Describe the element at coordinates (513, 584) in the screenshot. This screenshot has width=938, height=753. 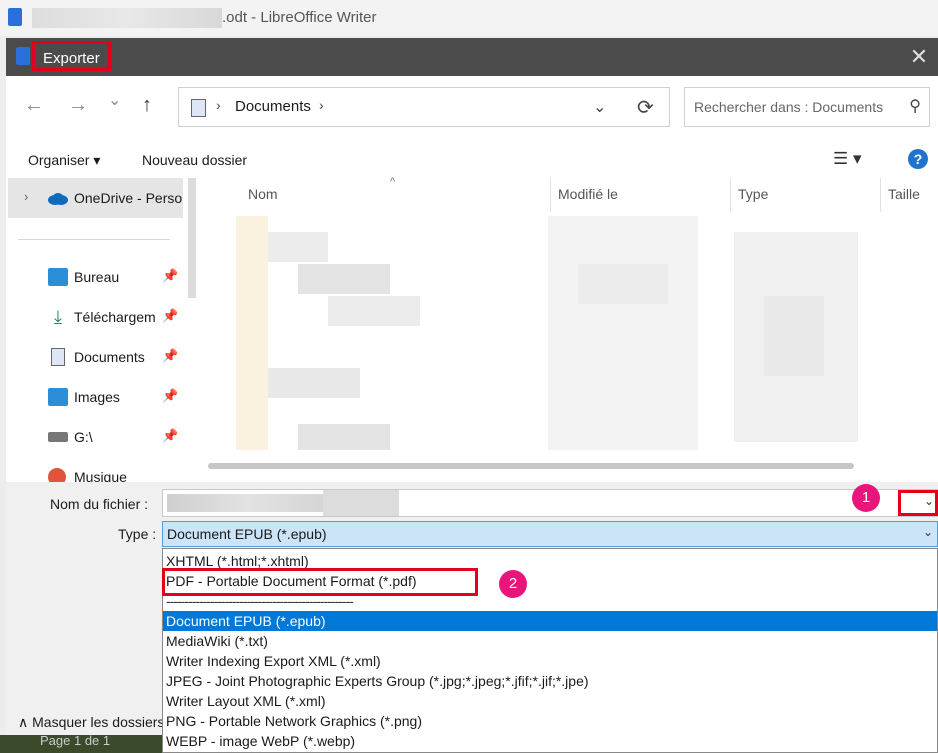
I see `annotation-badge-2: 2` at that location.